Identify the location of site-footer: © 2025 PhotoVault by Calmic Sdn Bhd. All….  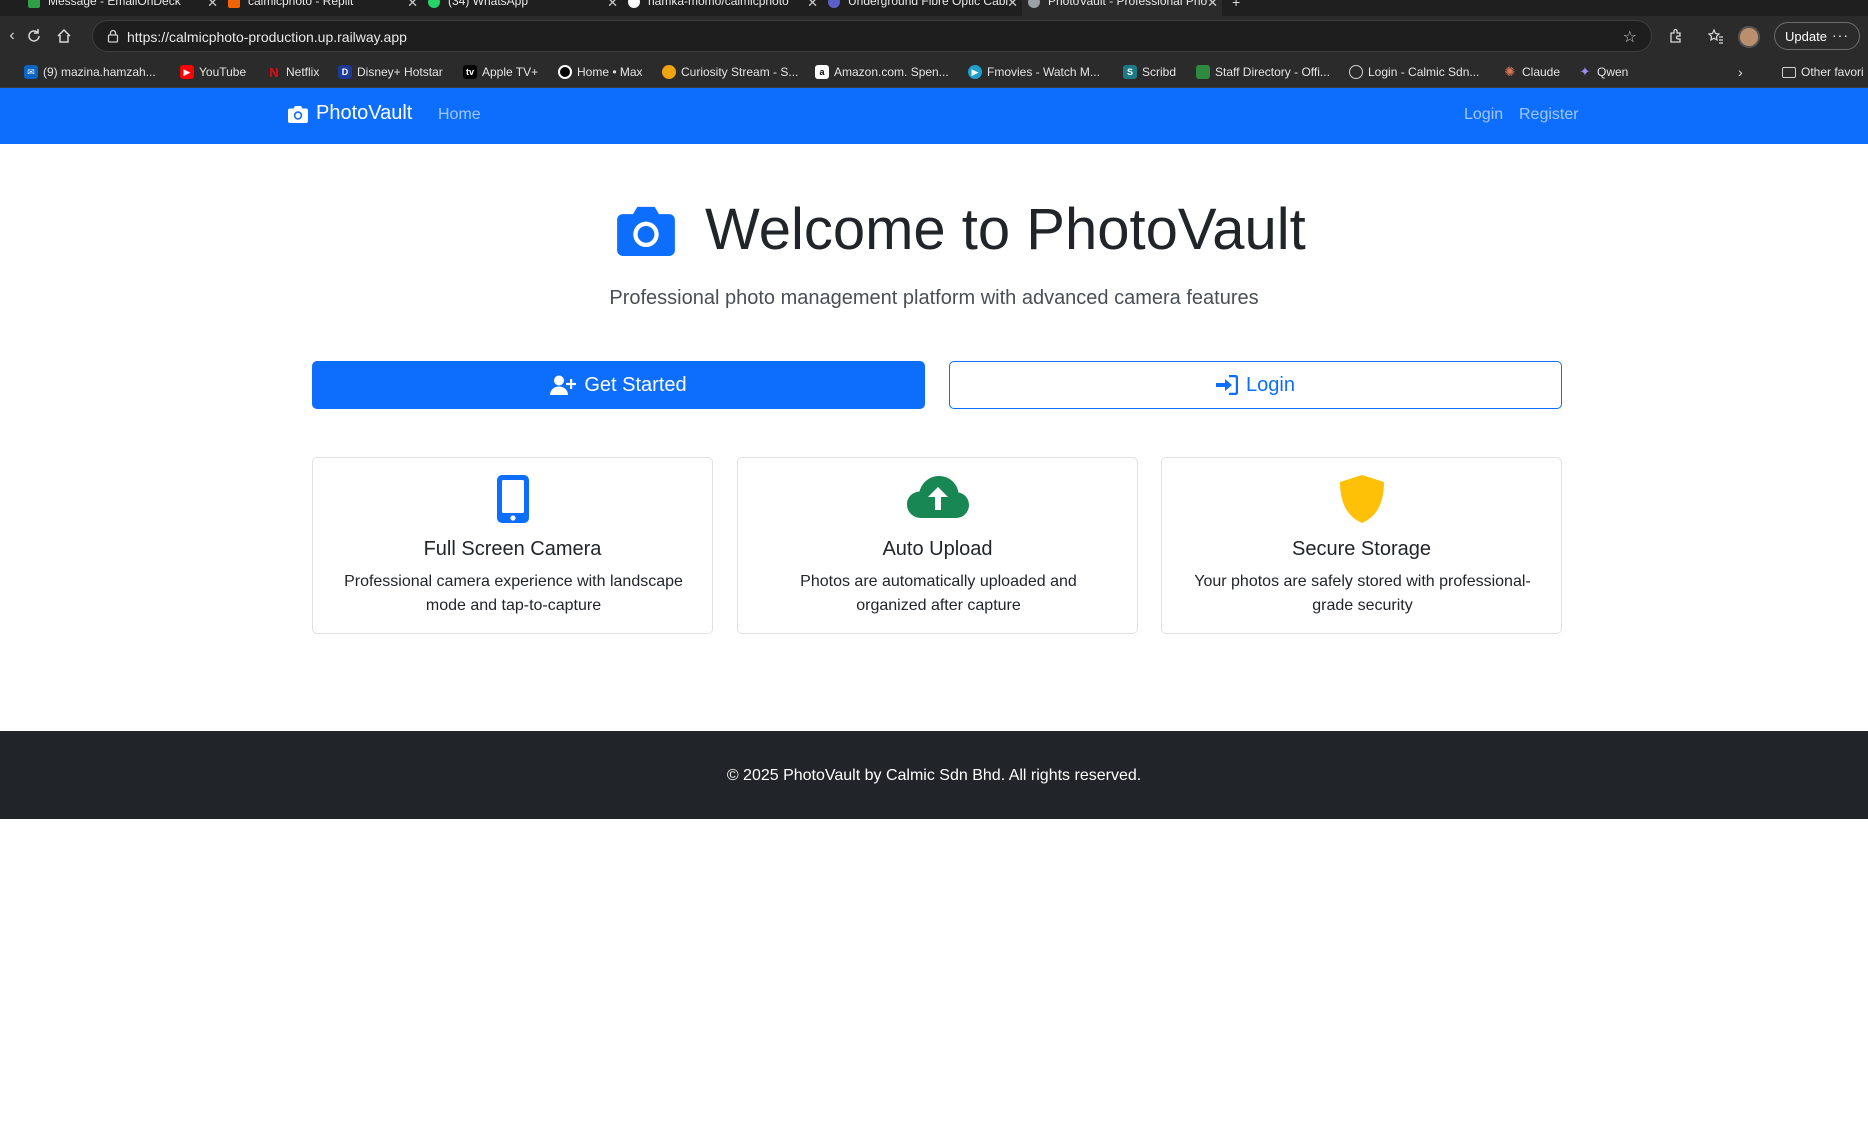
(934, 775).